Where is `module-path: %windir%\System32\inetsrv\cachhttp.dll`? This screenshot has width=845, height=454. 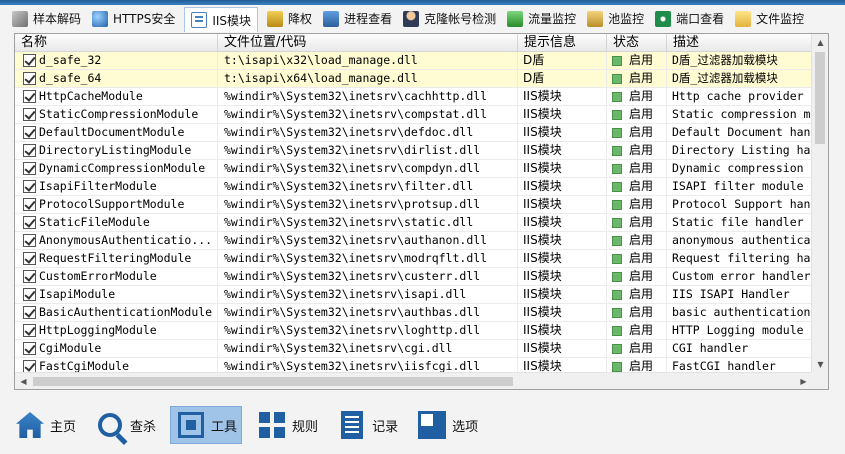 module-path: %windir%\System32\inetsrv\cachhttp.dll is located at coordinates (368, 96).